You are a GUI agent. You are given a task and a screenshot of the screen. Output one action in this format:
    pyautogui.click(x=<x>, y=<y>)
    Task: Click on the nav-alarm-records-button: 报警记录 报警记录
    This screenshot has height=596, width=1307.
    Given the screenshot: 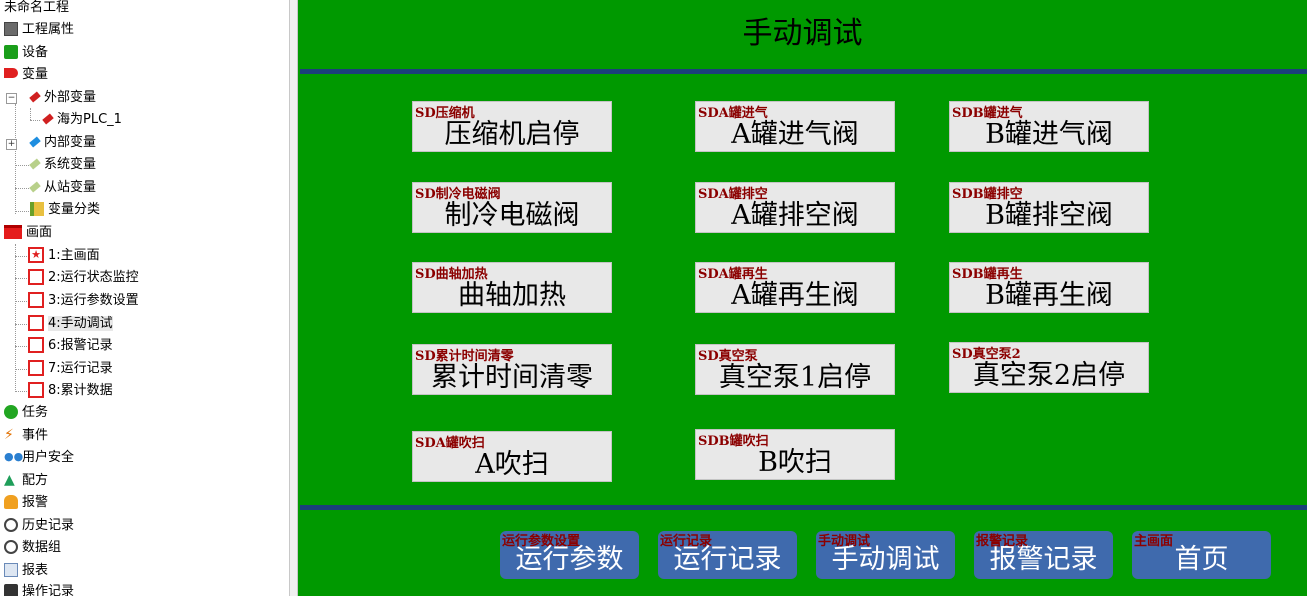 What is the action you would take?
    pyautogui.click(x=1043, y=555)
    